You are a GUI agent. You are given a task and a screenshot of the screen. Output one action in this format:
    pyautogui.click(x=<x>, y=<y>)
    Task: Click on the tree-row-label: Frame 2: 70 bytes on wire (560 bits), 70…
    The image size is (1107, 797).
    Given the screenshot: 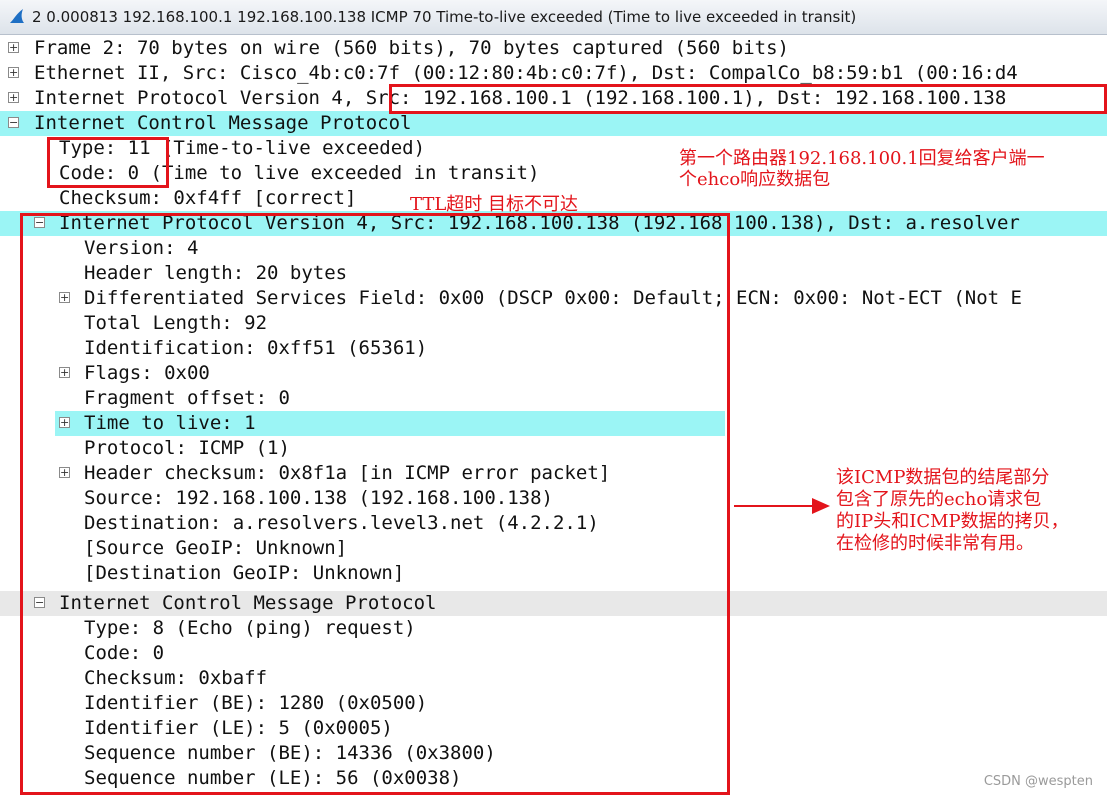 What is the action you would take?
    pyautogui.click(x=411, y=48)
    